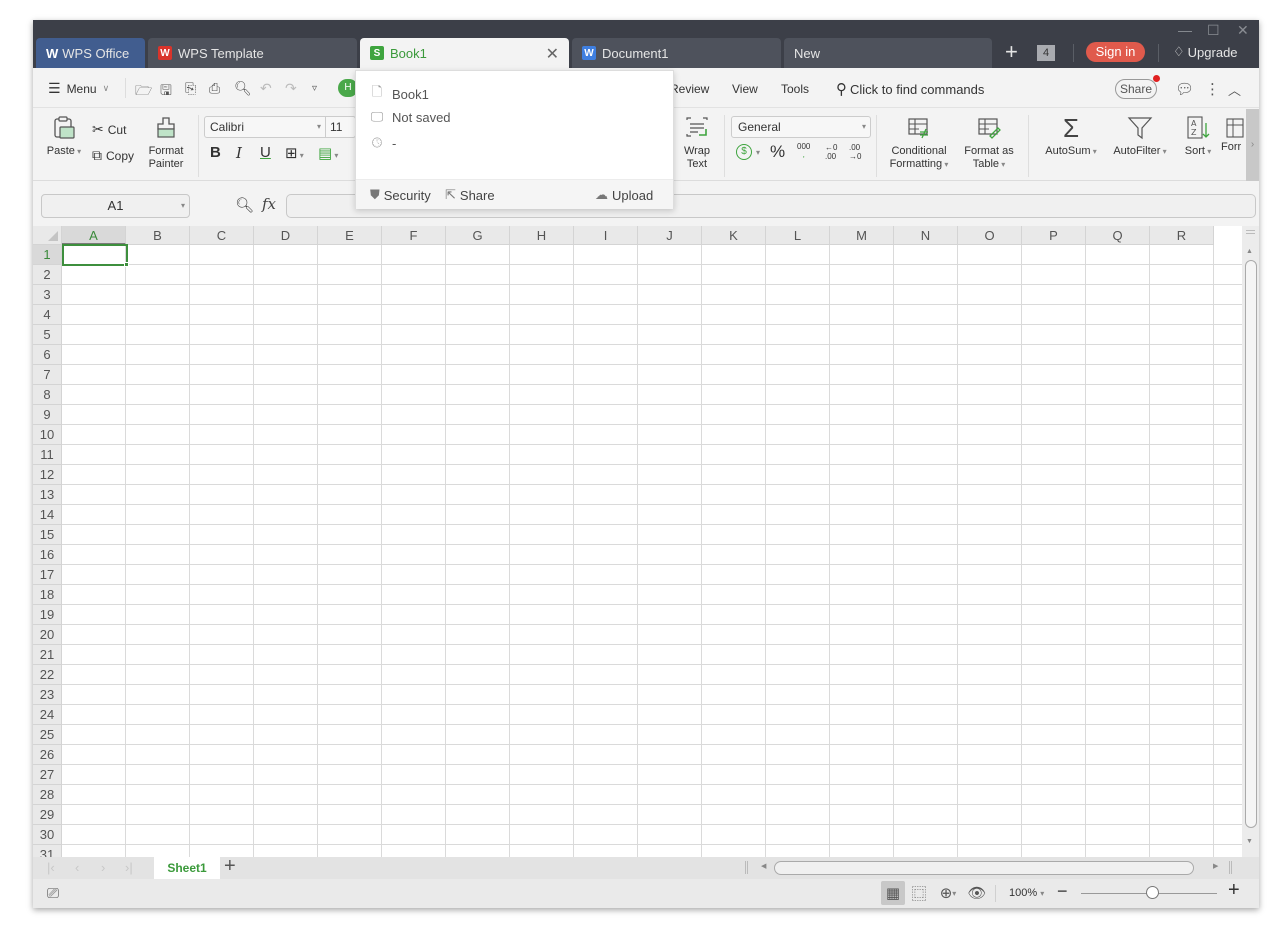 This screenshot has width=1287, height=932. I want to click on scroll-right-icon: ▶, so click(1215, 866).